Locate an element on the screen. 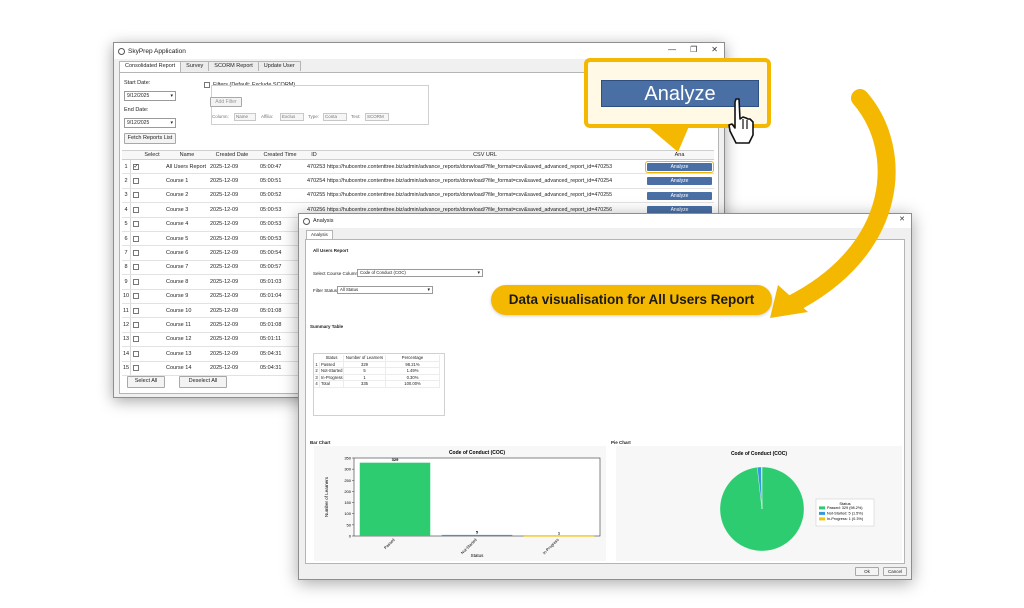  hand-cursor-icon is located at coordinates (741, 121).